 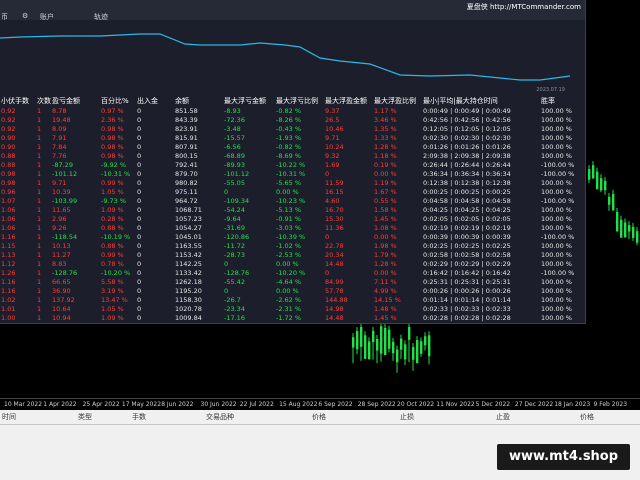 I want to click on orders-column-header: 手数, so click(x=139, y=417).